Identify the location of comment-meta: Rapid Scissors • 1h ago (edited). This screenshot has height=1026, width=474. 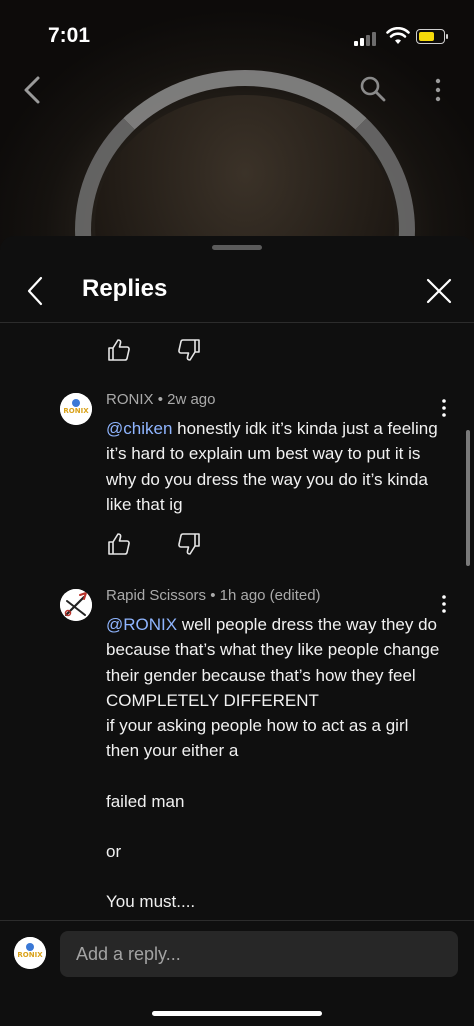
(213, 595).